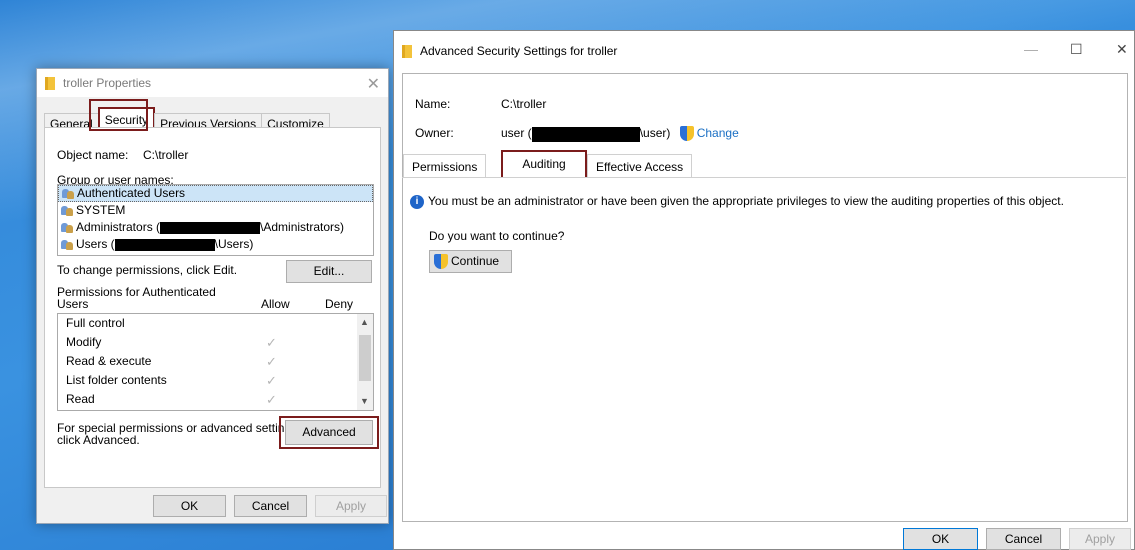  I want to click on continue-question: Do you want to continue?, so click(497, 236).